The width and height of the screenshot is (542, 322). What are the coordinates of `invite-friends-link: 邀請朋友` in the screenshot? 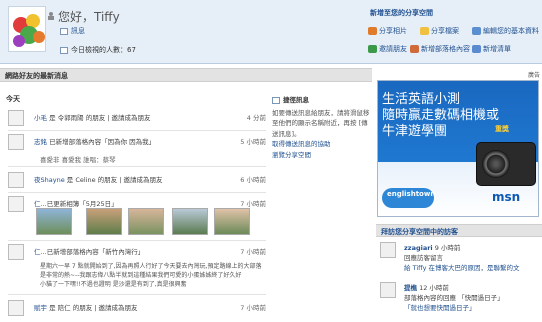 It's located at (387, 49).